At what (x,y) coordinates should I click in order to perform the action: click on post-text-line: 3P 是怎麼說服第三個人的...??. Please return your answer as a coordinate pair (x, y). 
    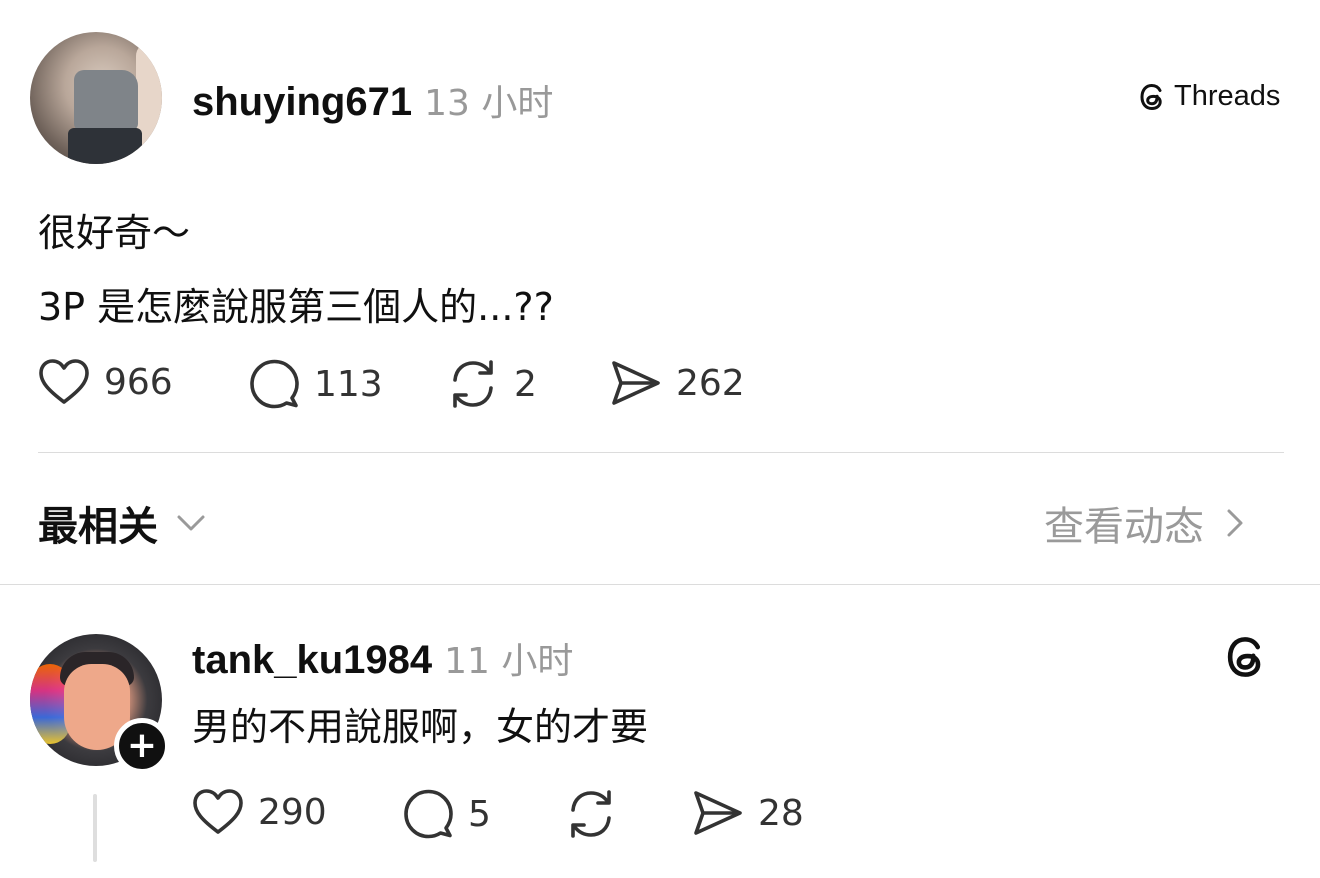
    Looking at the image, I should click on (296, 307).